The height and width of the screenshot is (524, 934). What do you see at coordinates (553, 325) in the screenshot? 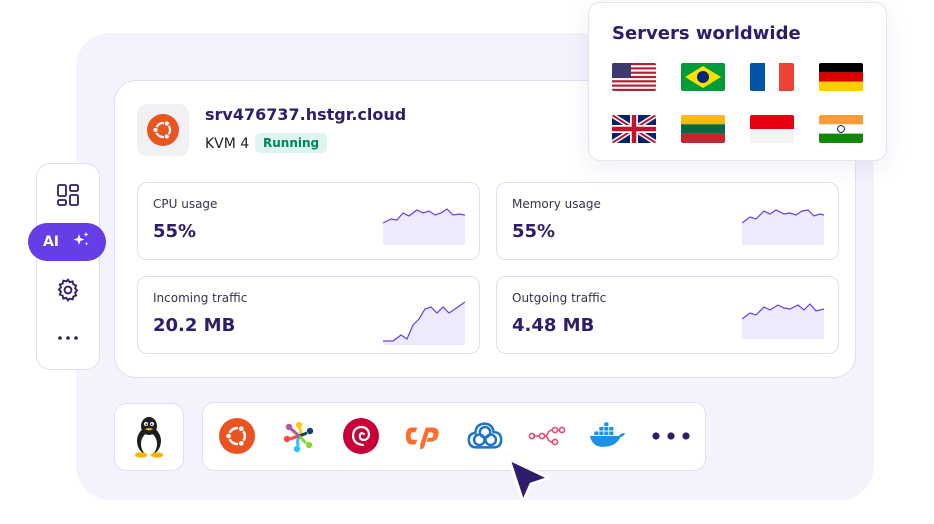
I see `metric-value: 4.48 MB` at bounding box center [553, 325].